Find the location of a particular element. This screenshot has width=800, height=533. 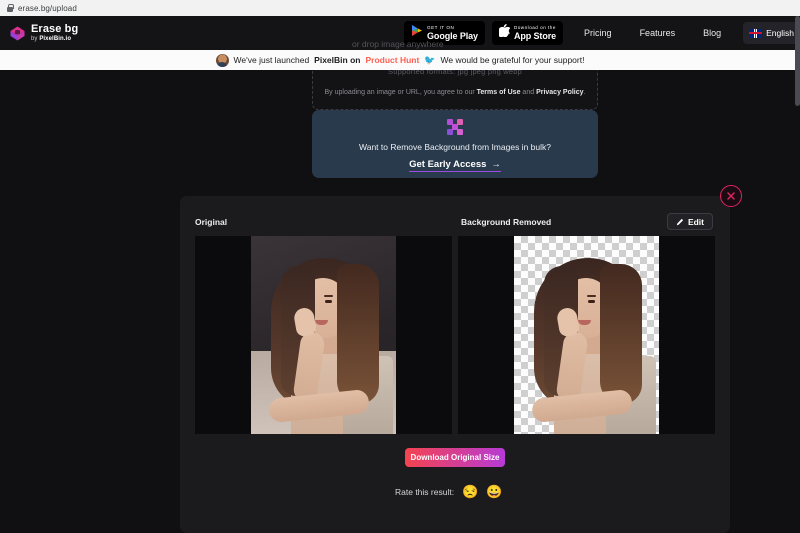

result-panel-header: Original Background Removed Edit is located at coordinates (455, 216).